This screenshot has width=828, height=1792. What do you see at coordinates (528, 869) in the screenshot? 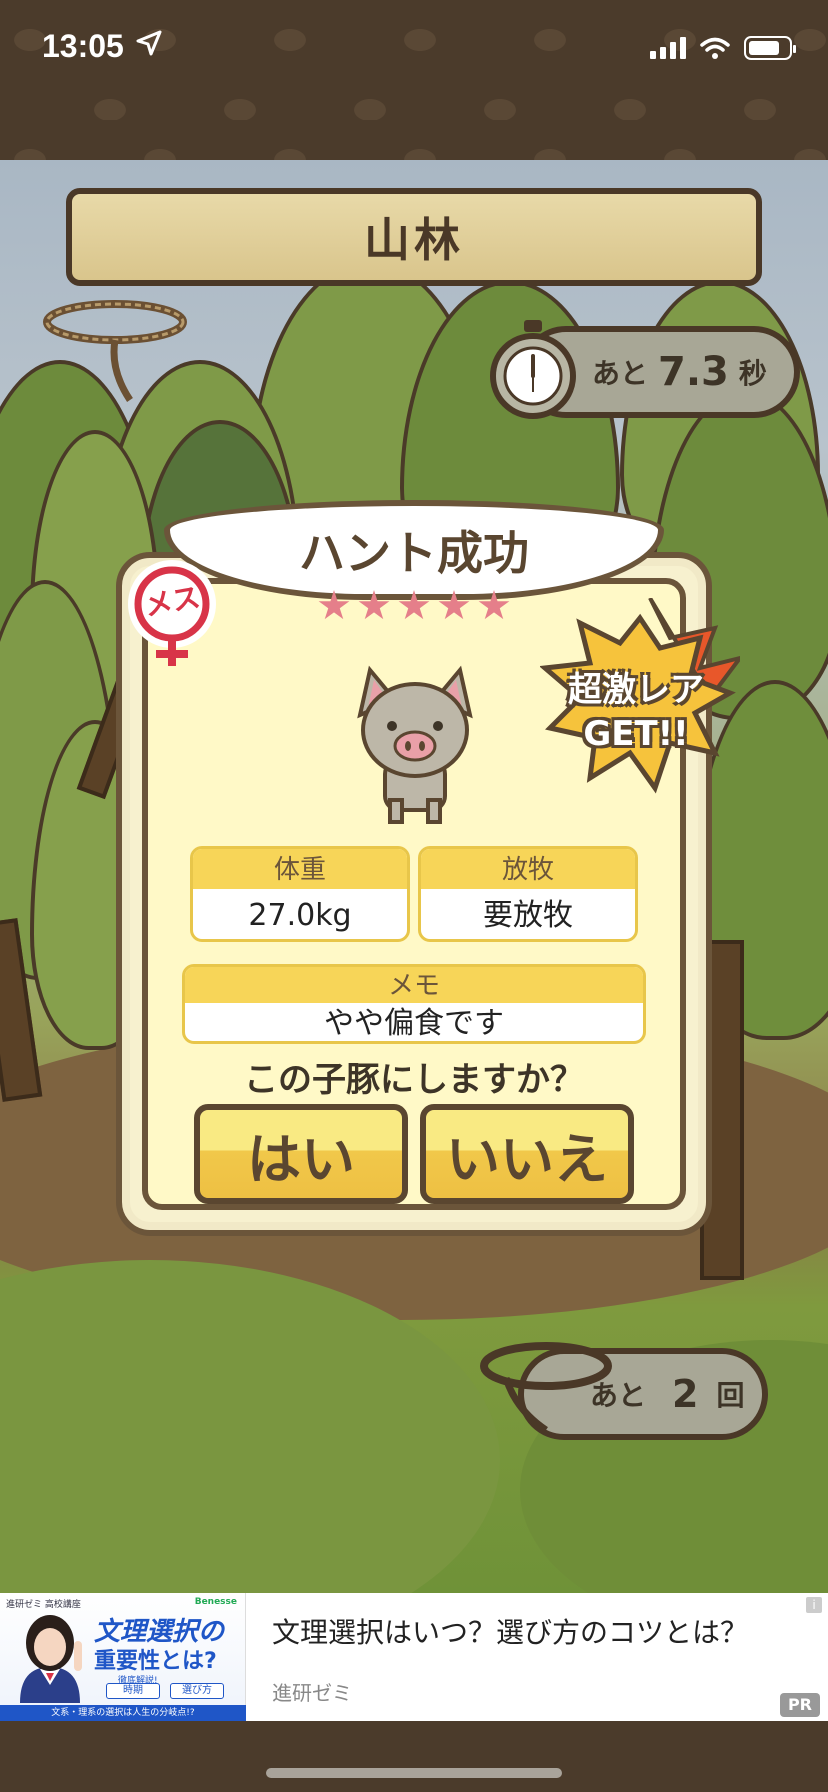
I see `grazing-label: 放牧` at bounding box center [528, 869].